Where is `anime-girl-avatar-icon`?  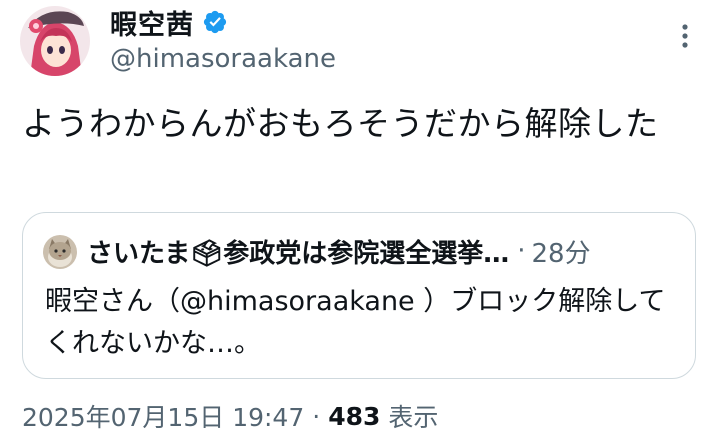
anime-girl-avatar-icon is located at coordinates (55, 41).